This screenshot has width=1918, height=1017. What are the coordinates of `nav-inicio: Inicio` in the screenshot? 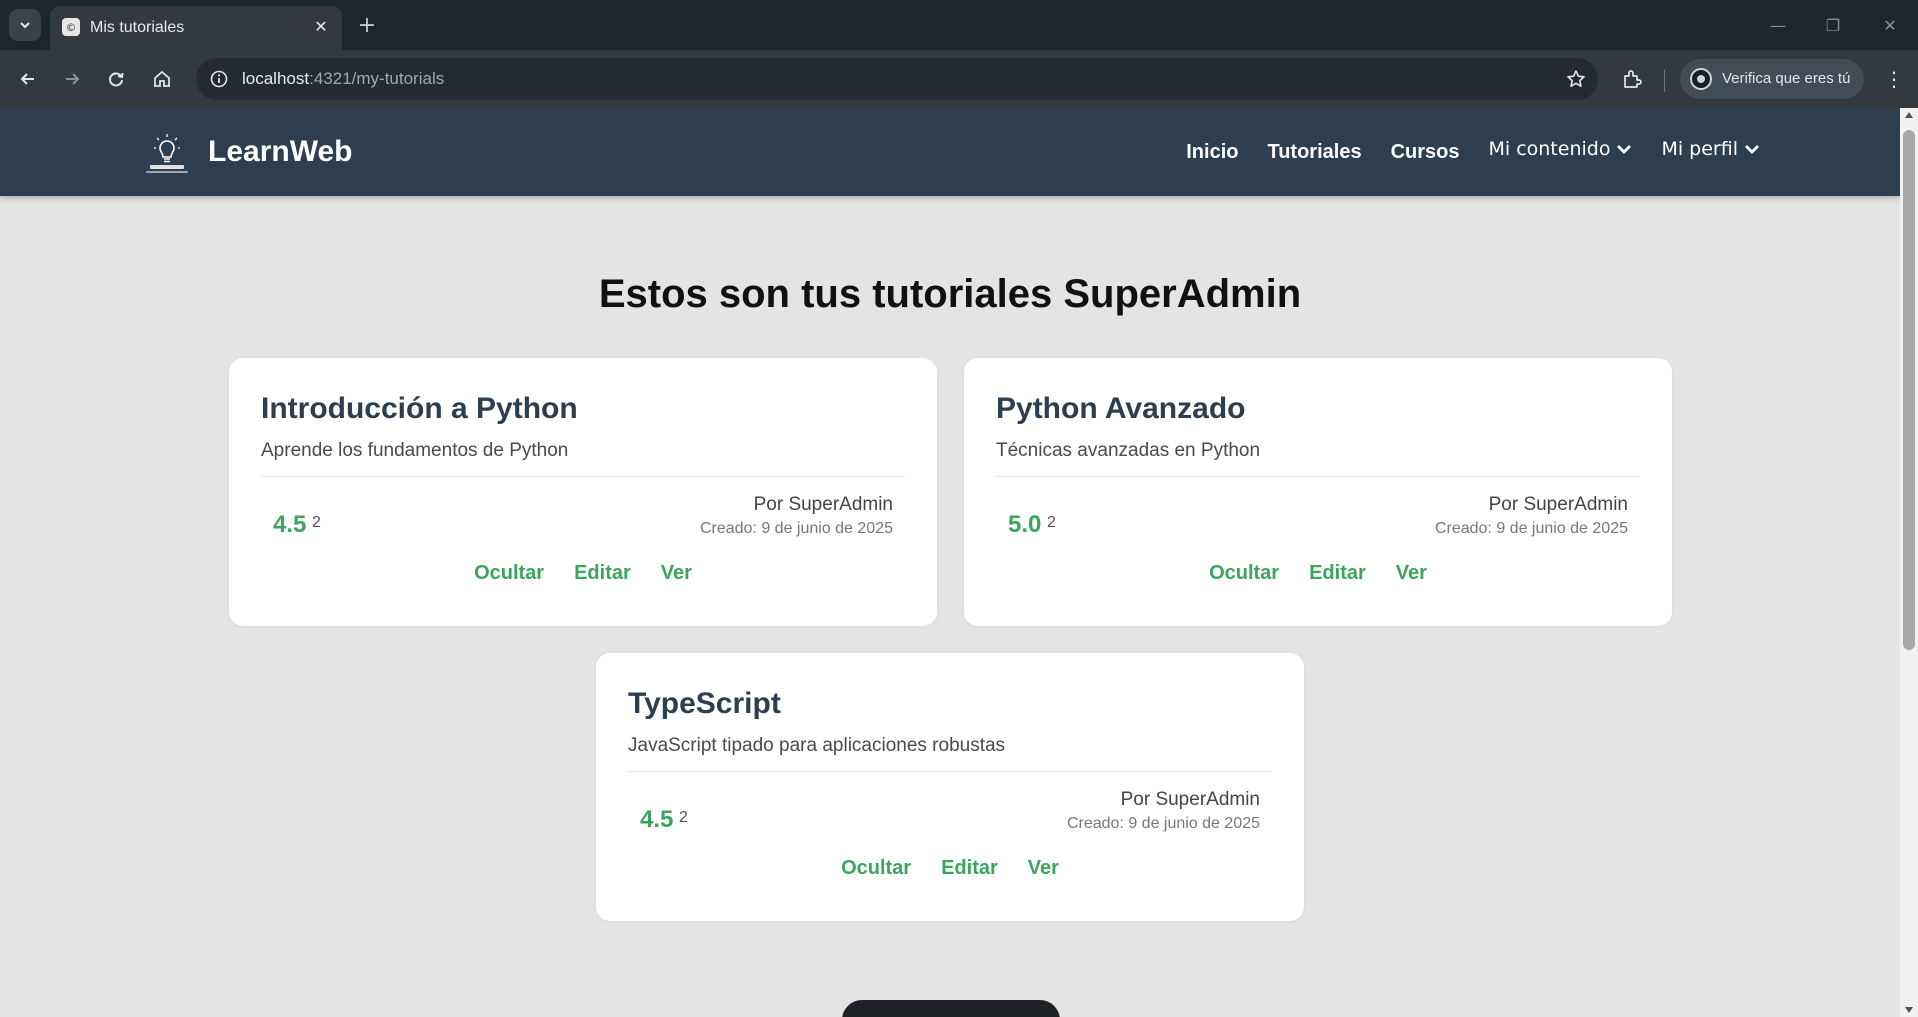 It's located at (1212, 152).